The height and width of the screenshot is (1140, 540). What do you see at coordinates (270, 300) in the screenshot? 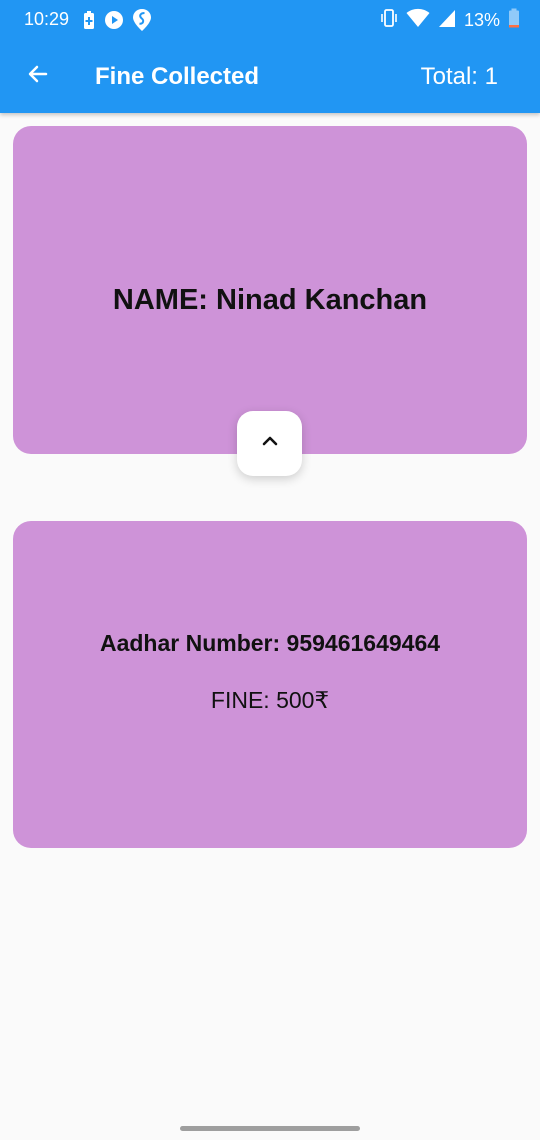
I see `record-name: NAME: Ninad Kanchan` at bounding box center [270, 300].